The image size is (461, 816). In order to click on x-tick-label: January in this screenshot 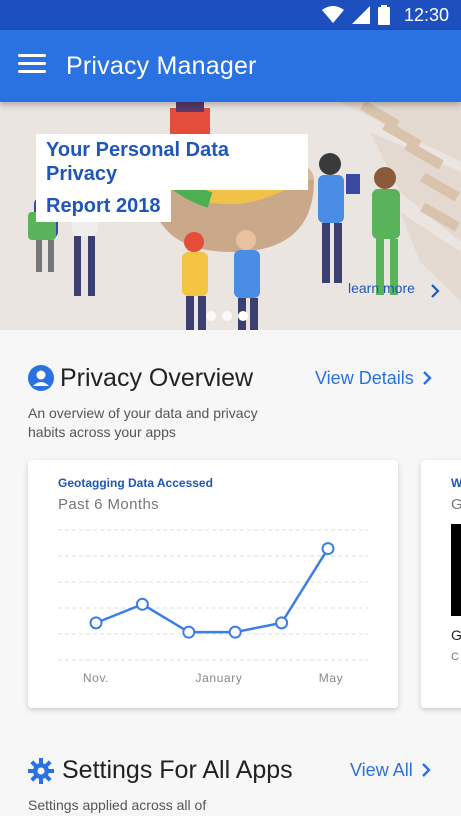, I will do `click(219, 678)`.